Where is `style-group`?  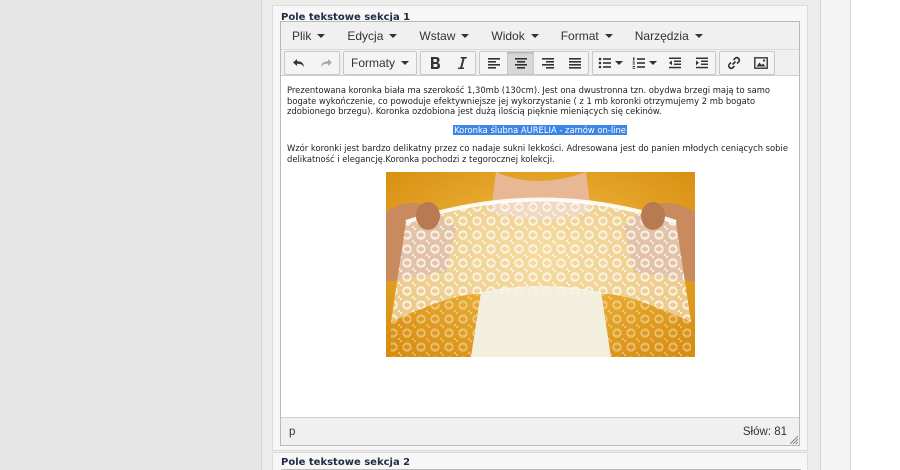
style-group is located at coordinates (448, 62).